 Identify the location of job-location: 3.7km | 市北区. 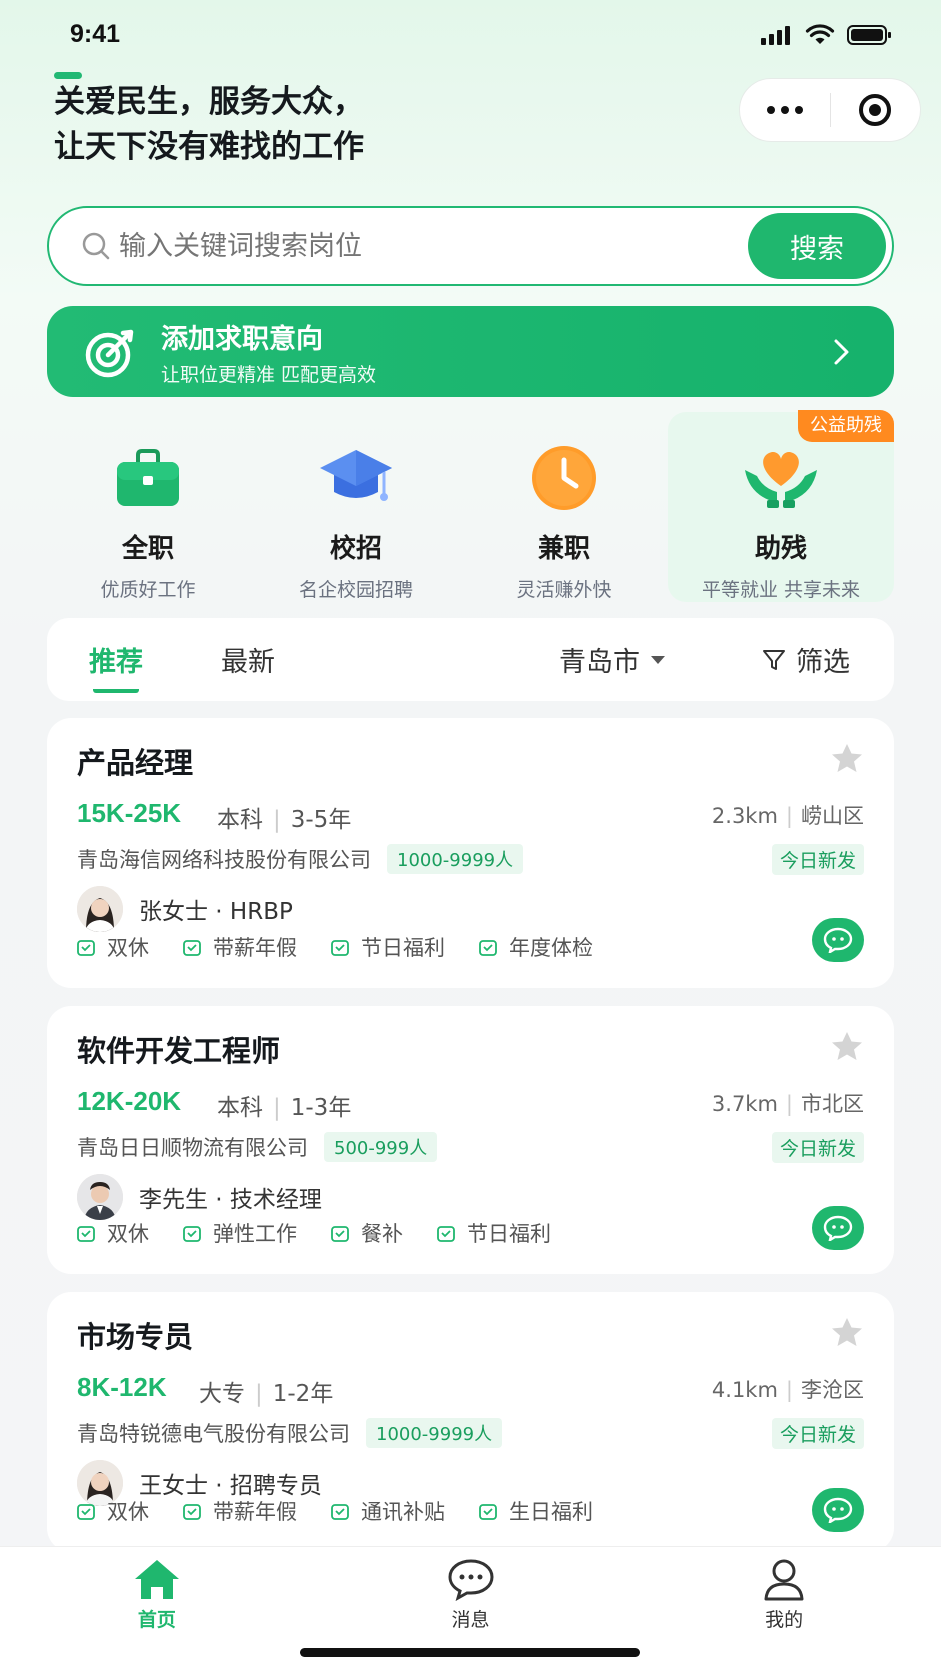
(787, 1104).